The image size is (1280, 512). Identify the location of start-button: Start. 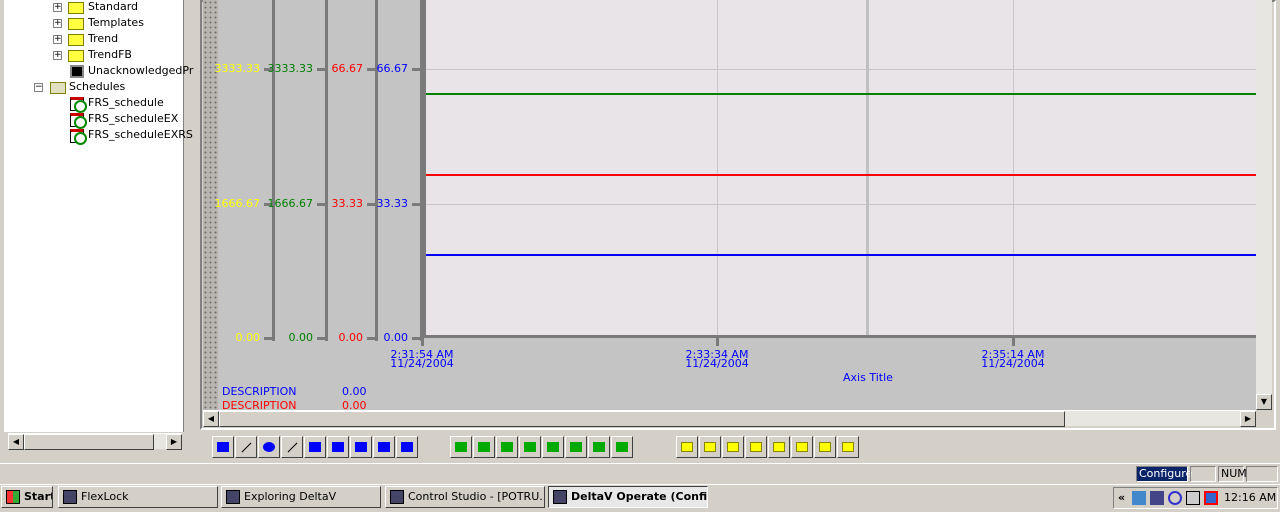
(27, 497).